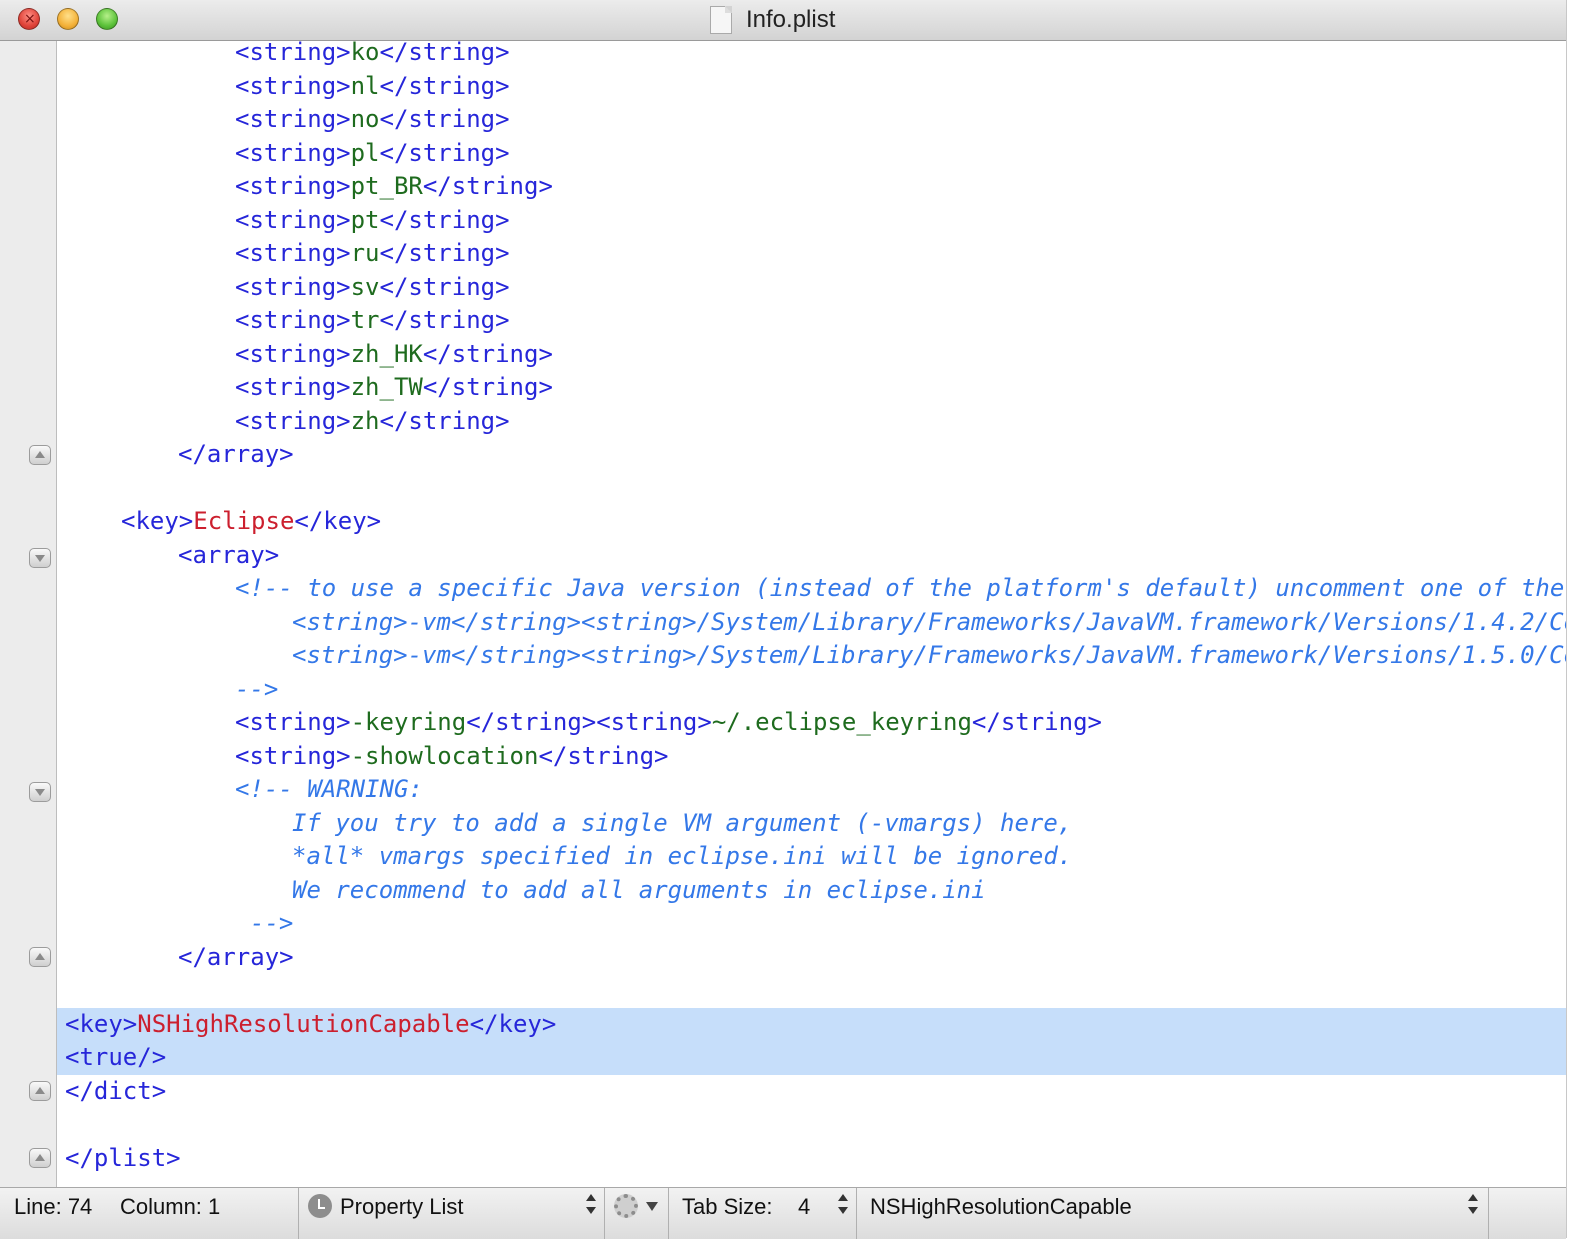 The height and width of the screenshot is (1239, 1594). Describe the element at coordinates (811, 1058) in the screenshot. I see `code-line: <true/>` at that location.